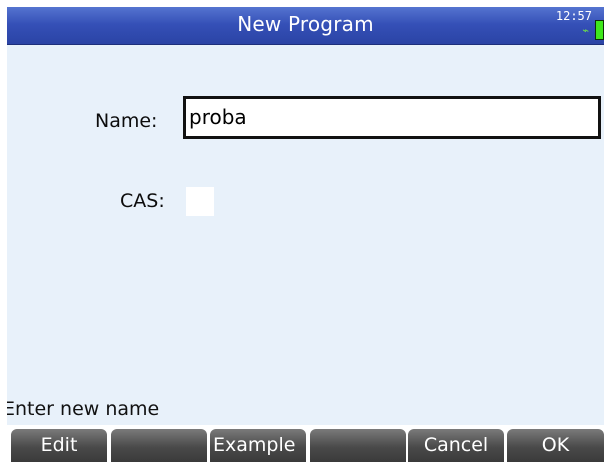 The width and height of the screenshot is (604, 462). I want to click on page-title: New Program, so click(305, 24).